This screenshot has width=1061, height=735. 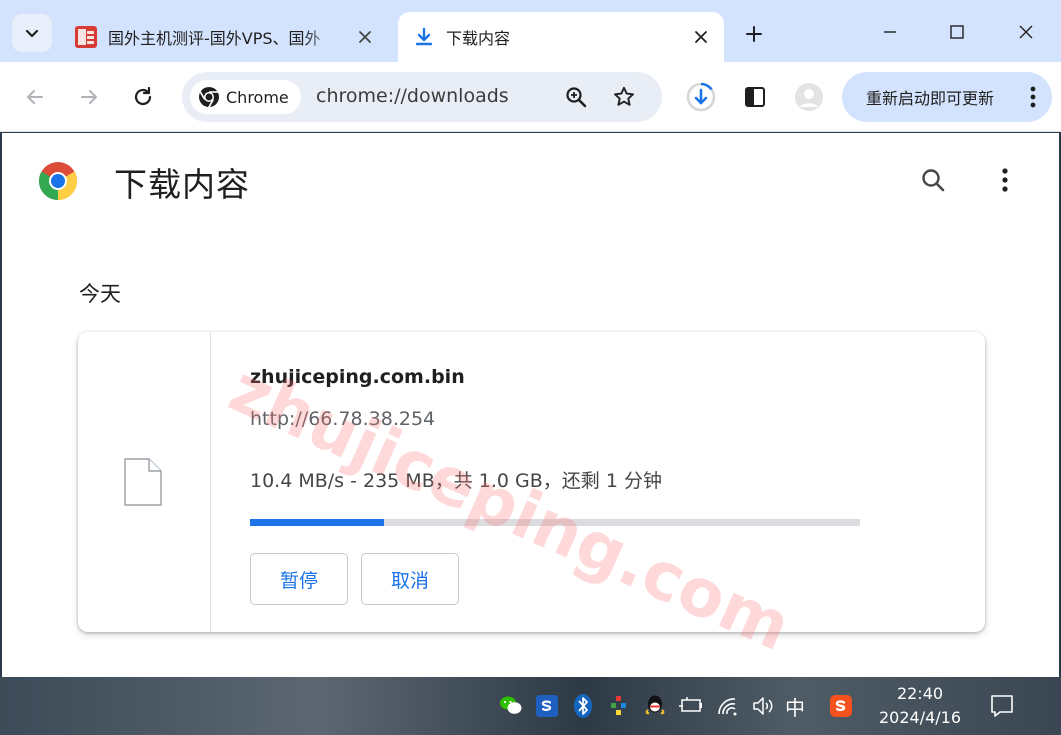 What do you see at coordinates (619, 706) in the screenshot?
I see `color-grid-icon` at bounding box center [619, 706].